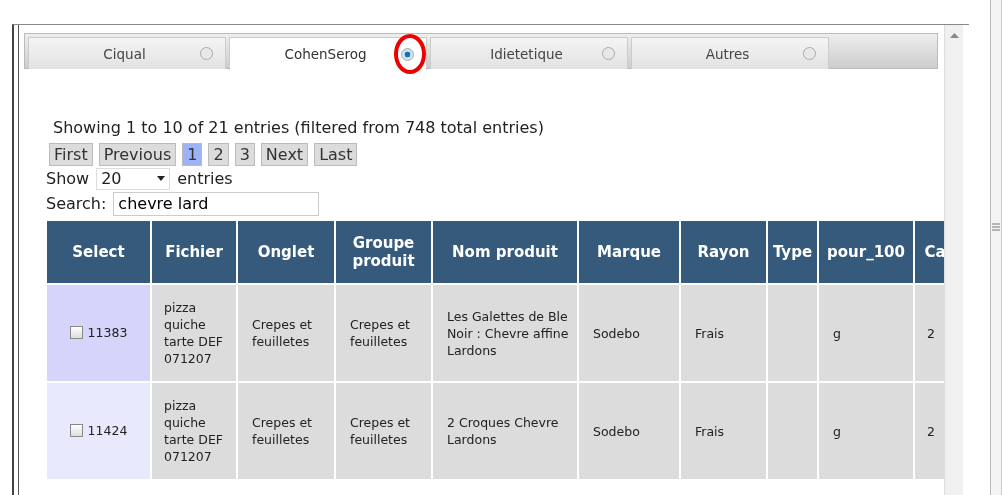 The height and width of the screenshot is (495, 1002). What do you see at coordinates (127, 53) in the screenshot?
I see `tab: Ciqual` at bounding box center [127, 53].